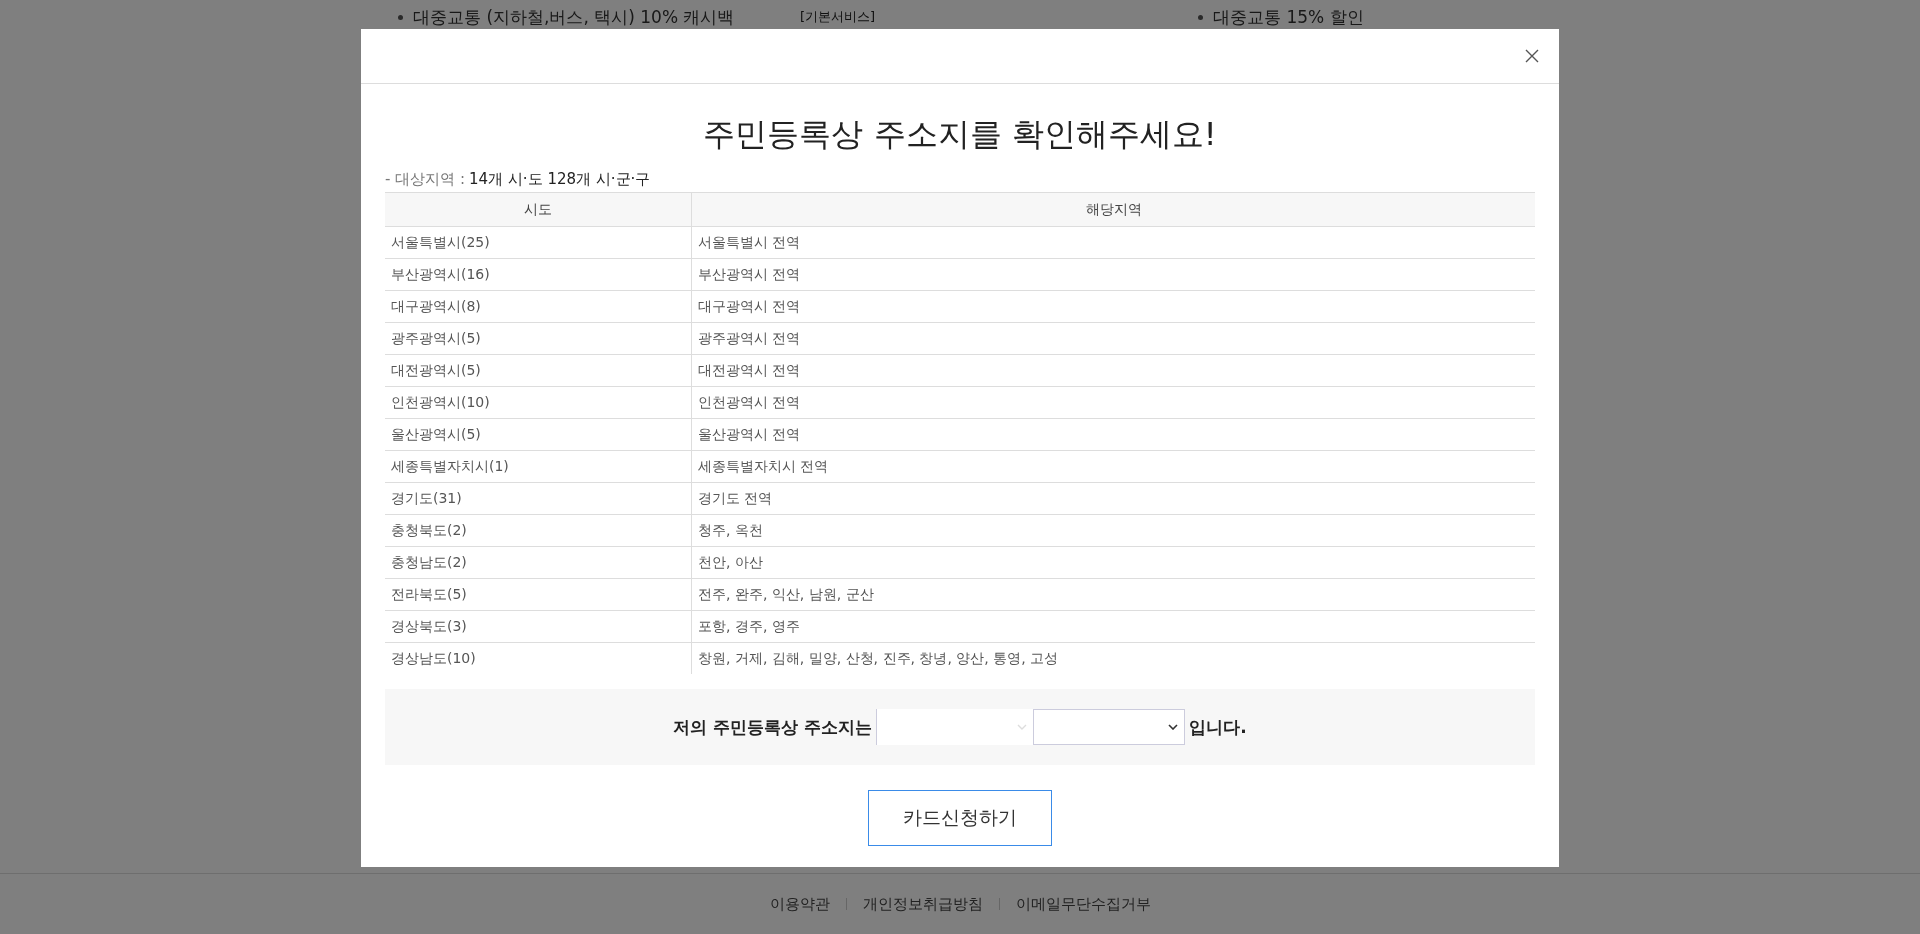 The width and height of the screenshot is (1920, 934). Describe the element at coordinates (538, 658) in the screenshot. I see `table-cell: 경상남도(10)` at that location.